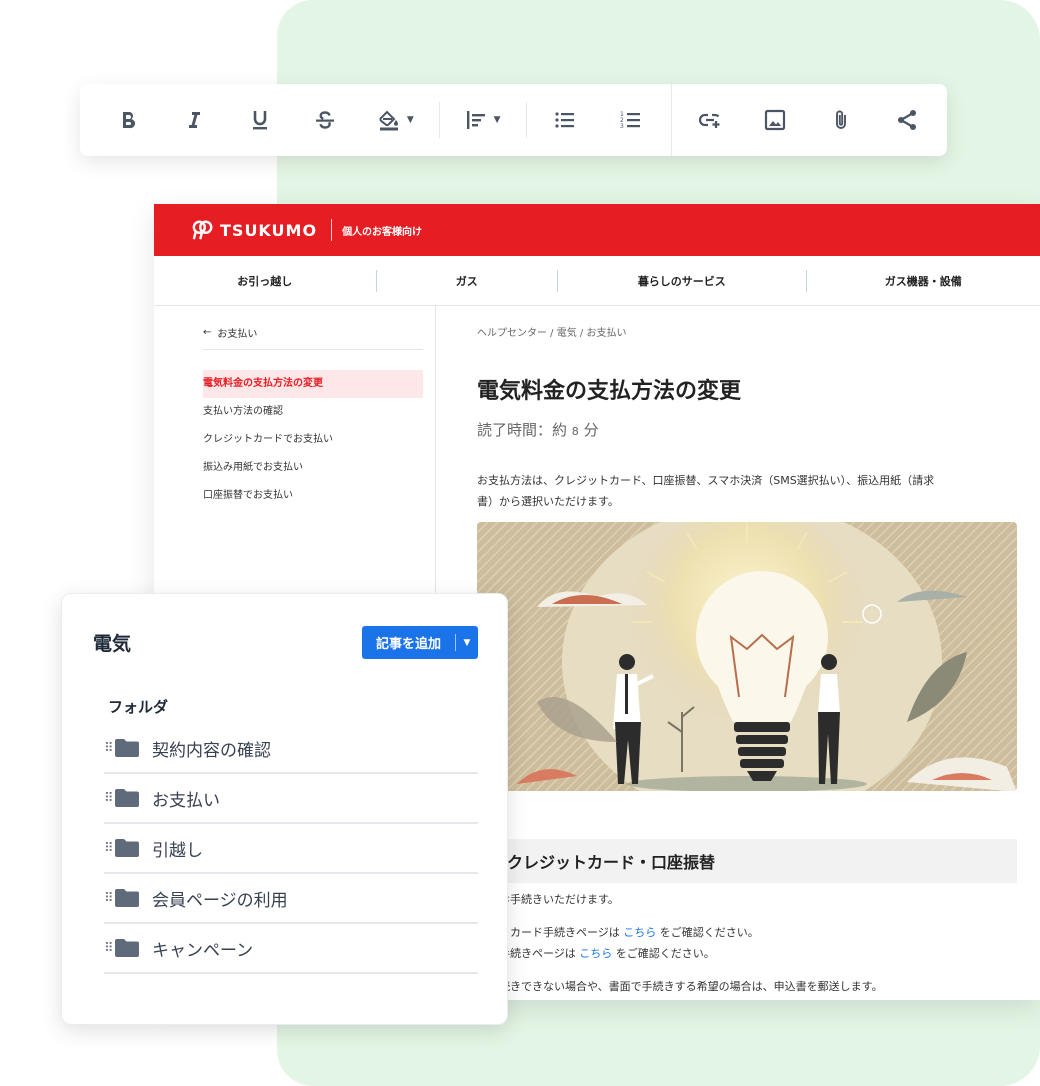 The image size is (1040, 1086). Describe the element at coordinates (482, 120) in the screenshot. I see `align-left-icon: ▼` at that location.